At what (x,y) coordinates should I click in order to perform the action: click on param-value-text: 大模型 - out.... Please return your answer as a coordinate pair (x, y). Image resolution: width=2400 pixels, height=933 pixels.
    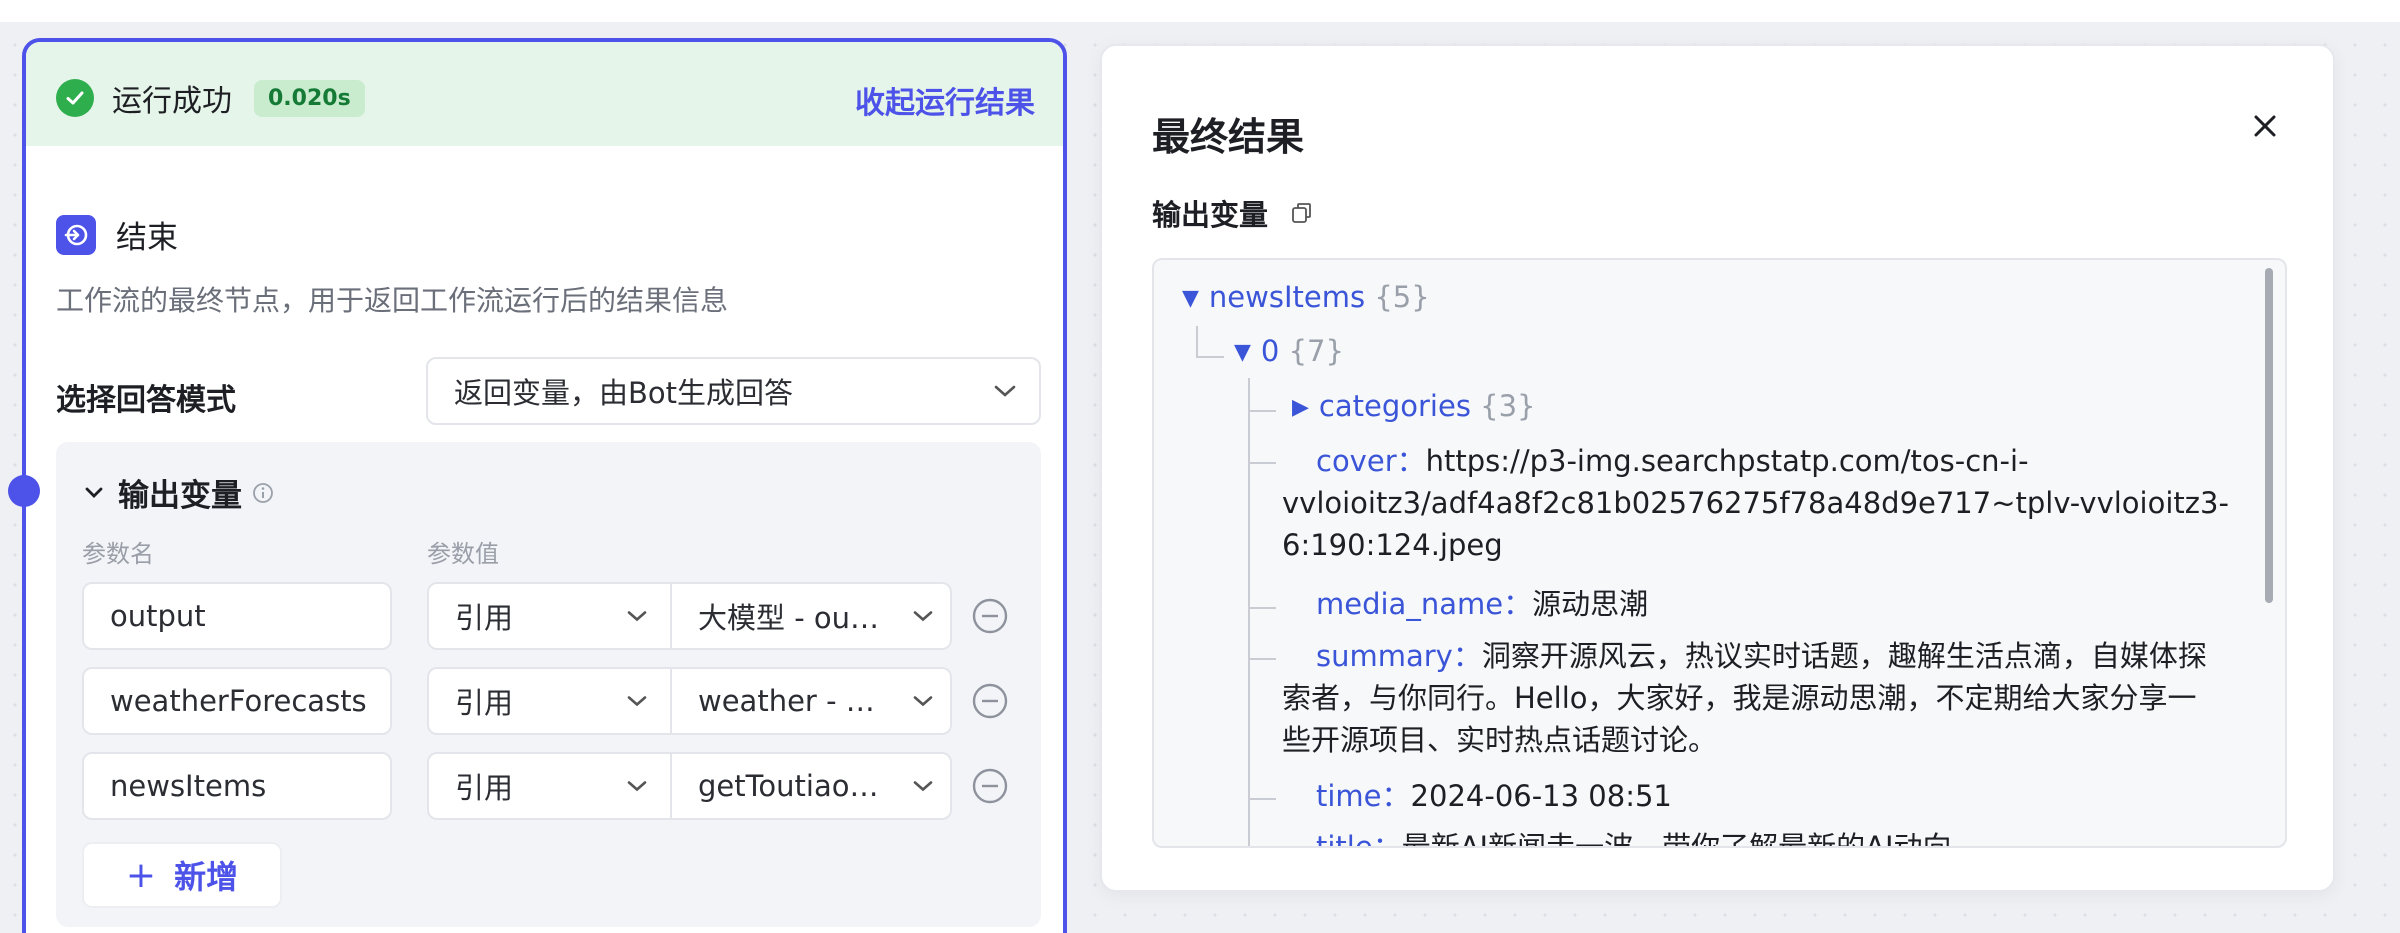
    Looking at the image, I should click on (790, 618).